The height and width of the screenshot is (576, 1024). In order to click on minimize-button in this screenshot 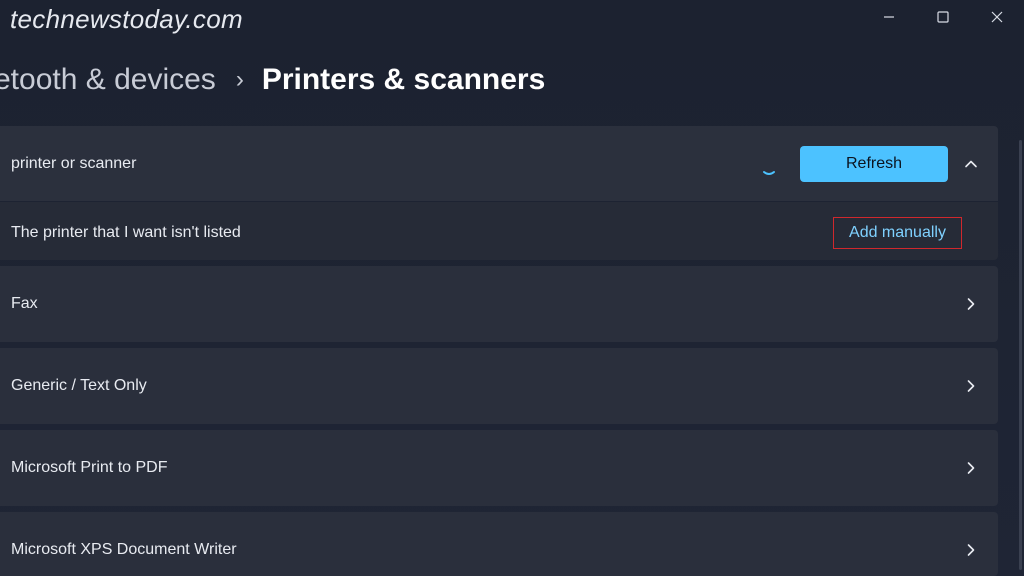, I will do `click(889, 17)`.